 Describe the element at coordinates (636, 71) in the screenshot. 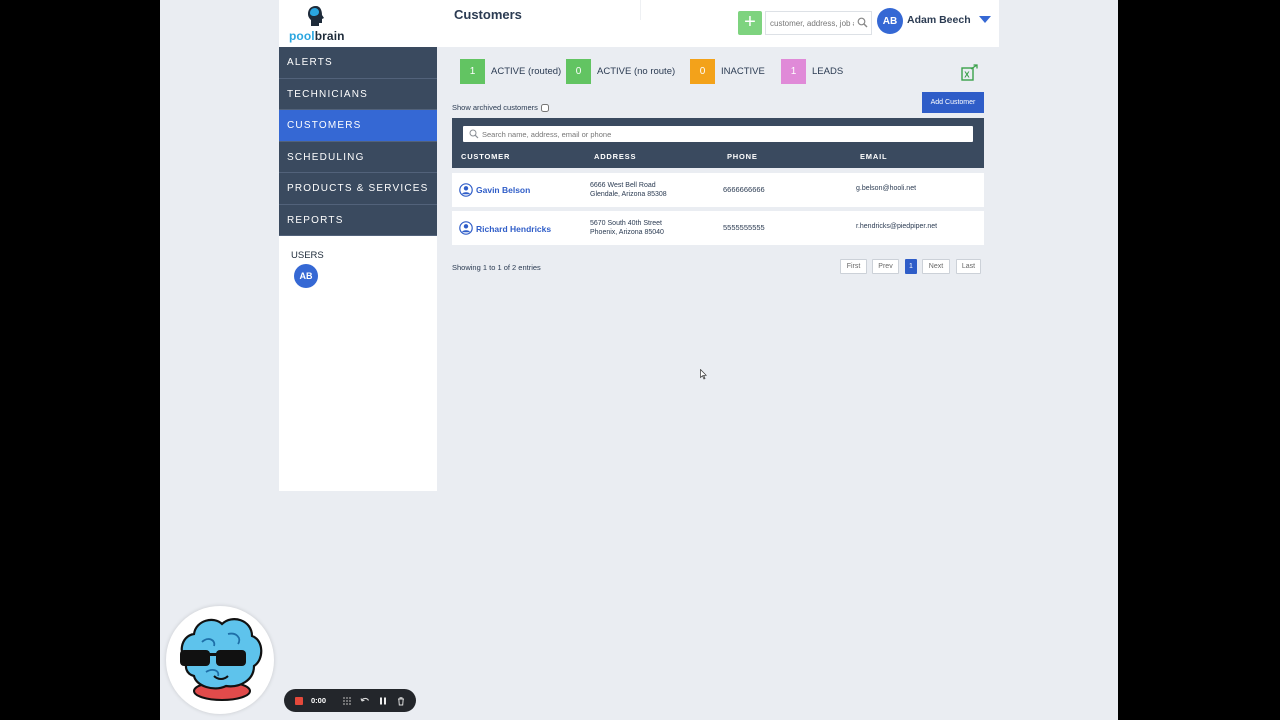

I see `stat-label: ACTIVE (no route)` at that location.